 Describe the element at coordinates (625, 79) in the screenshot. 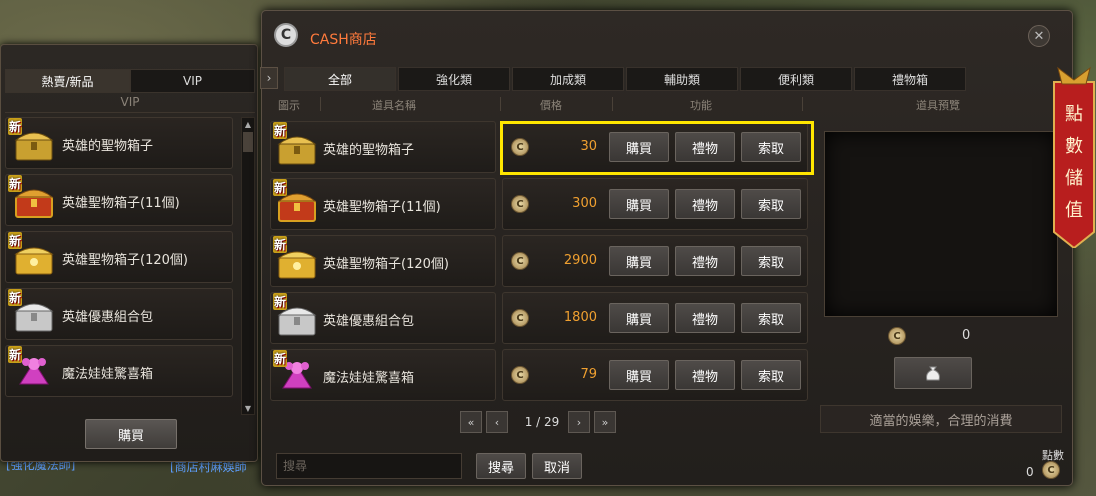

I see `category-tabs: 全部 強化類 加成類 輔助類 便利類 禮物箱` at that location.